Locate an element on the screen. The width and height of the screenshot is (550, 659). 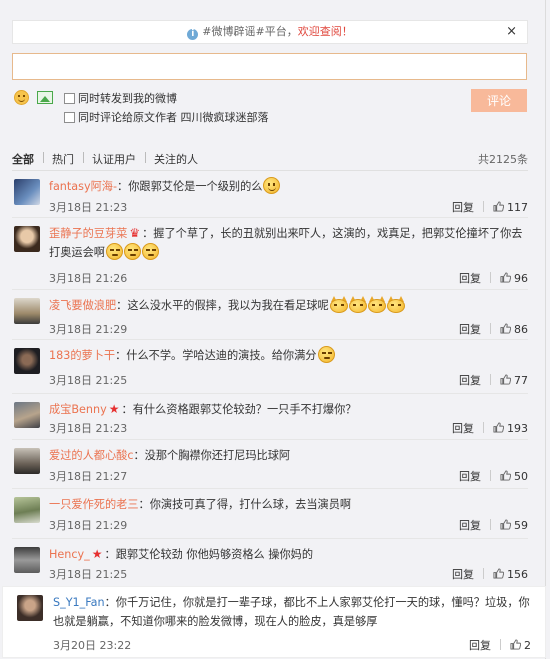
submit-comment-button: 评论 is located at coordinates (499, 100).